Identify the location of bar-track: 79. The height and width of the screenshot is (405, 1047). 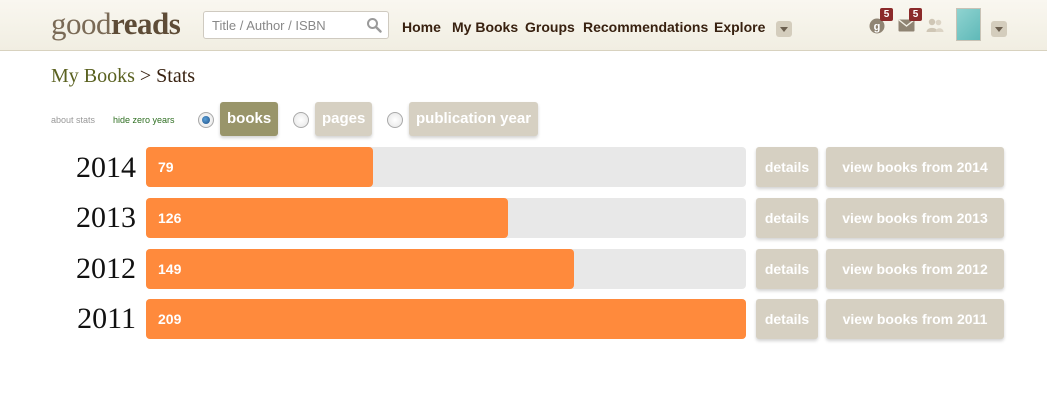
(446, 167).